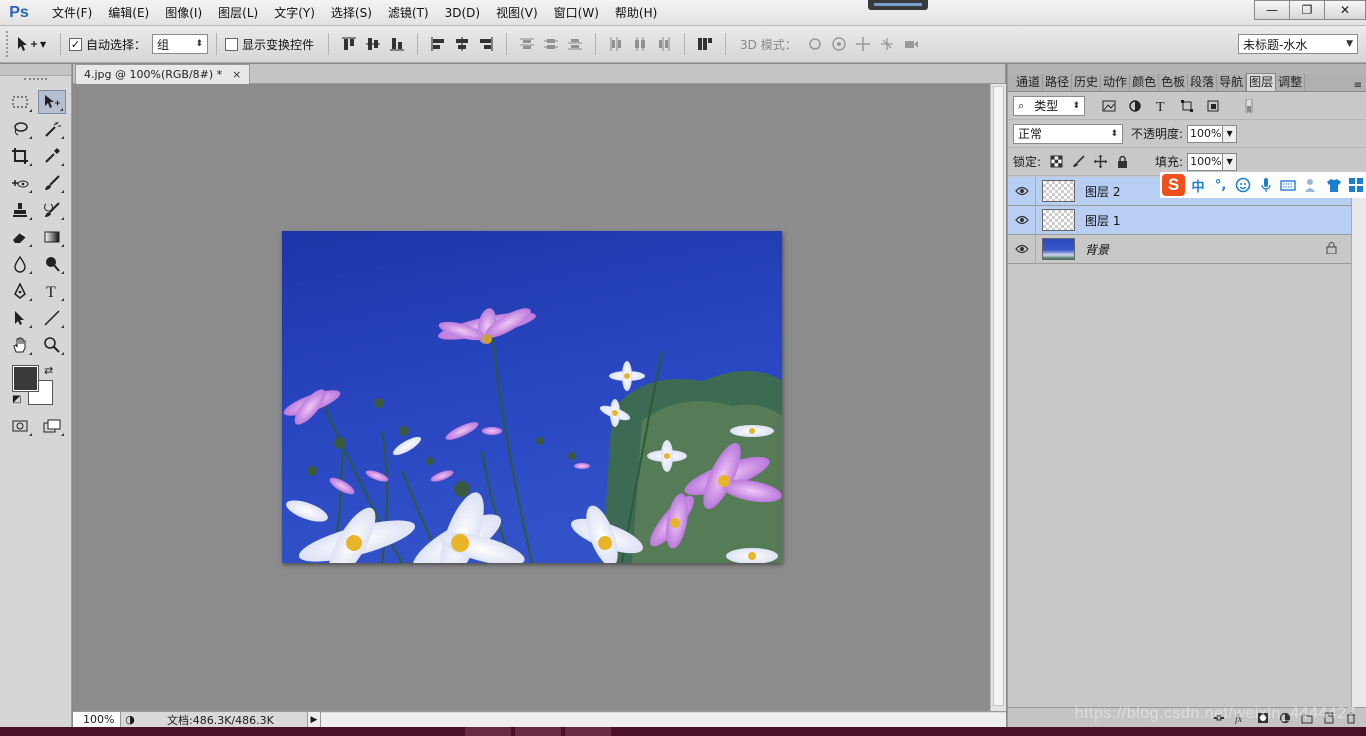 The width and height of the screenshot is (1366, 736). I want to click on align-left-edges-button, so click(438, 44).